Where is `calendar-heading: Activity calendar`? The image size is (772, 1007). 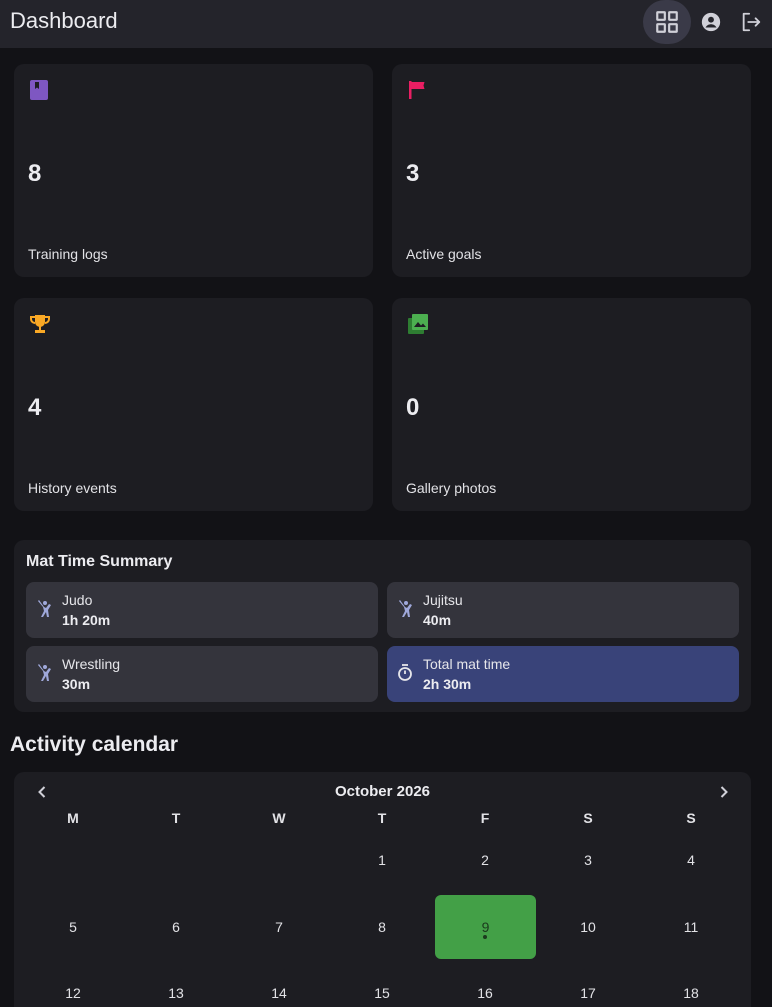
calendar-heading: Activity calendar is located at coordinates (94, 744).